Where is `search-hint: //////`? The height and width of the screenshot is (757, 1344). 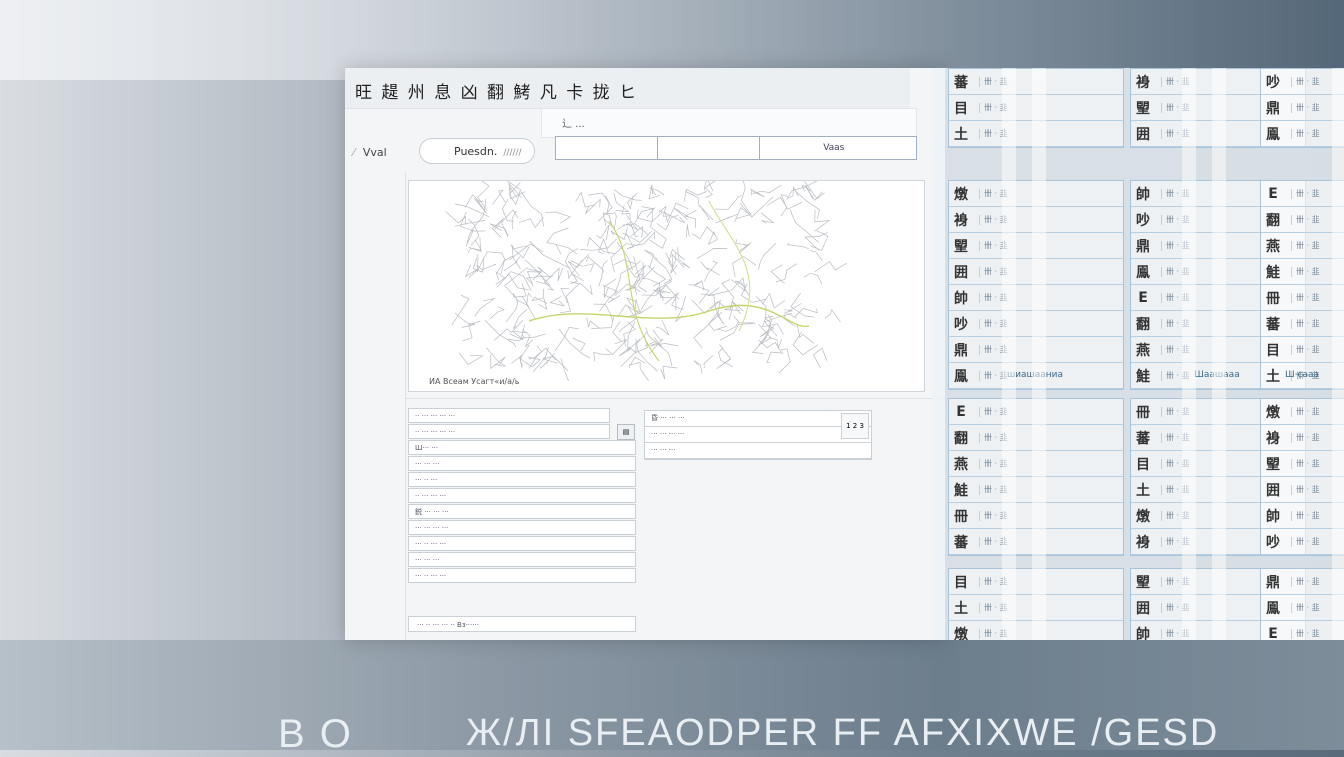 search-hint: ////// is located at coordinates (512, 153).